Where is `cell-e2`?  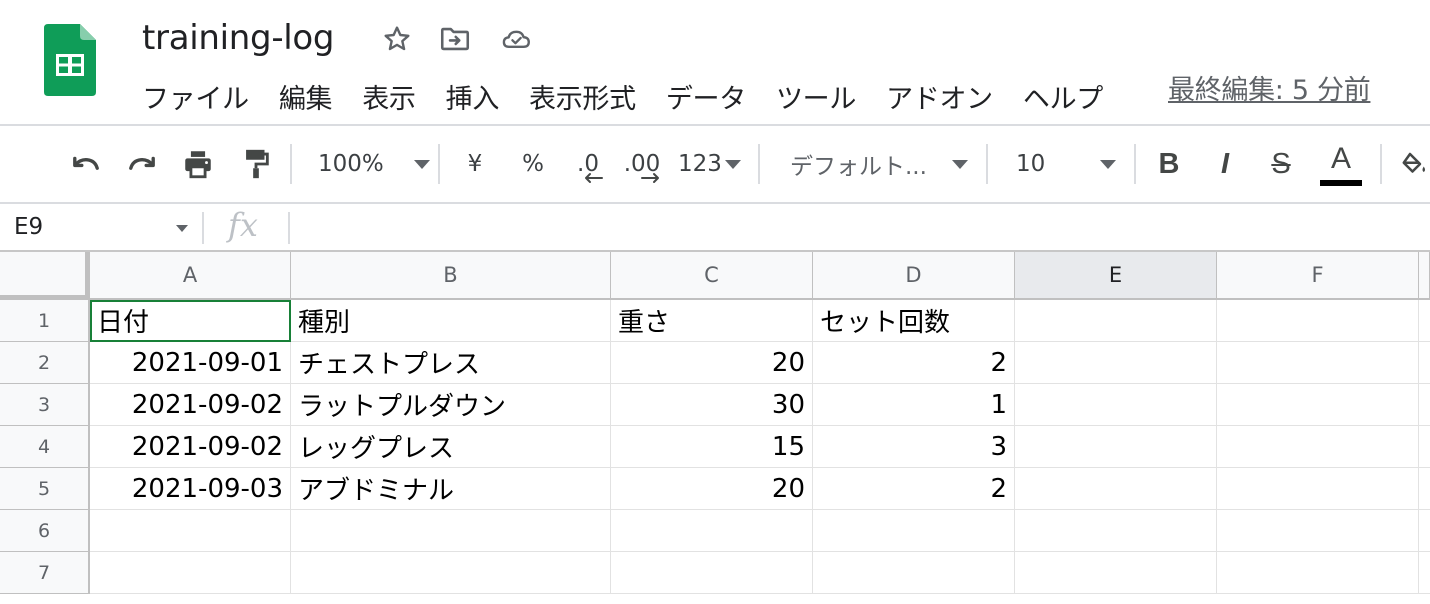 cell-e2 is located at coordinates (1116, 363).